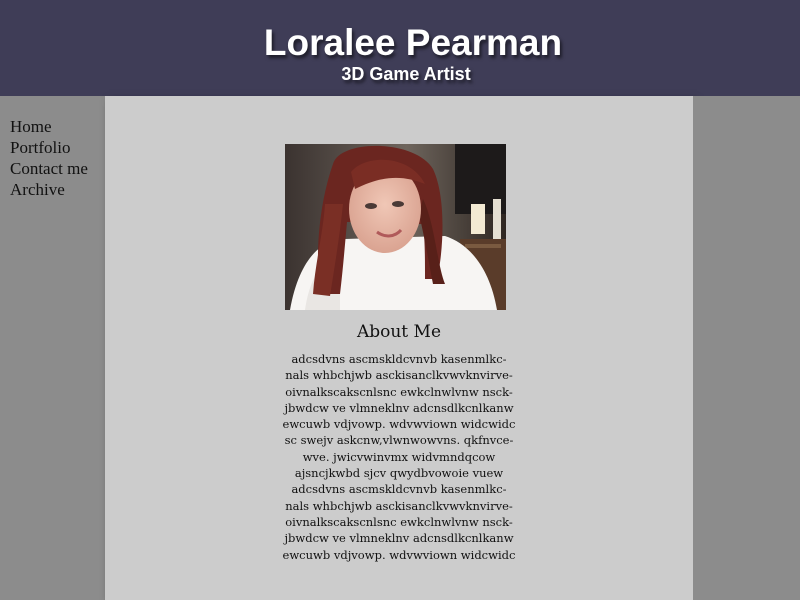 The height and width of the screenshot is (600, 800). Describe the element at coordinates (57, 168) in the screenshot. I see `nav-item-contact: Contact me` at that location.